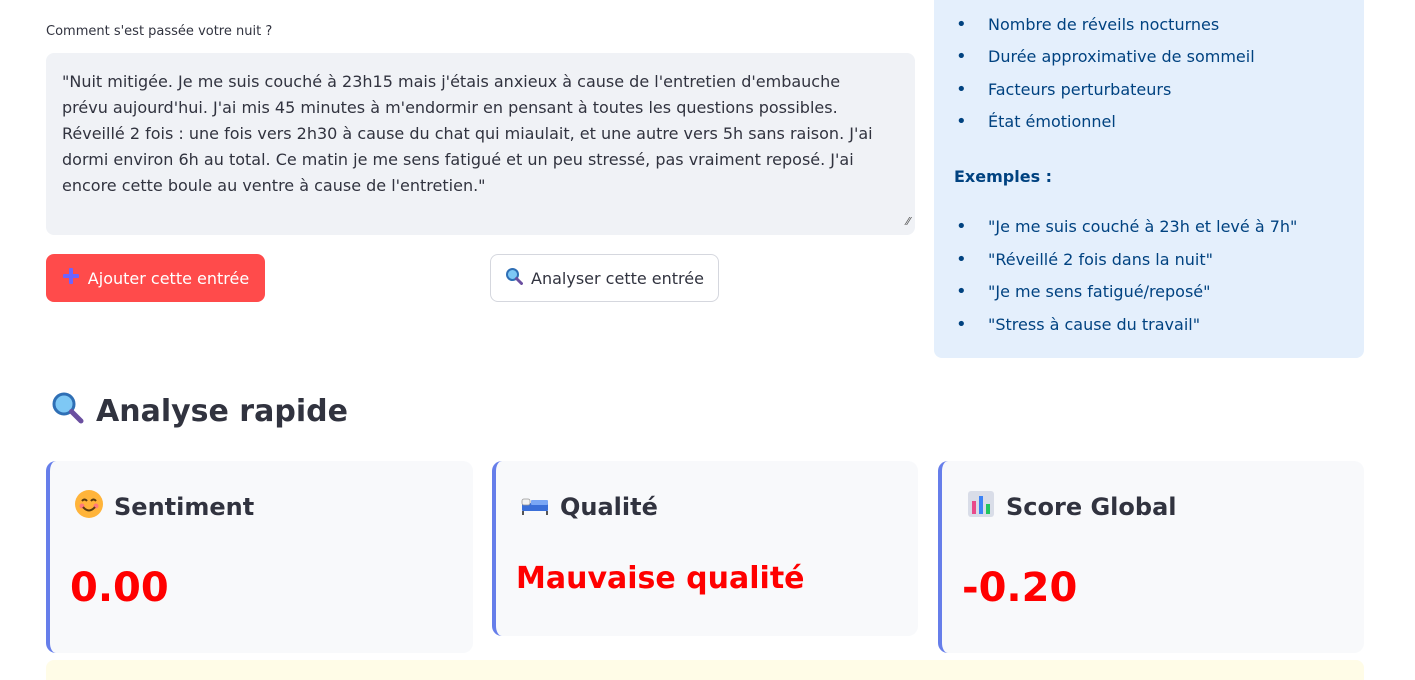 The image size is (1415, 680). I want to click on quality-title-text: Qualité, so click(609, 507).